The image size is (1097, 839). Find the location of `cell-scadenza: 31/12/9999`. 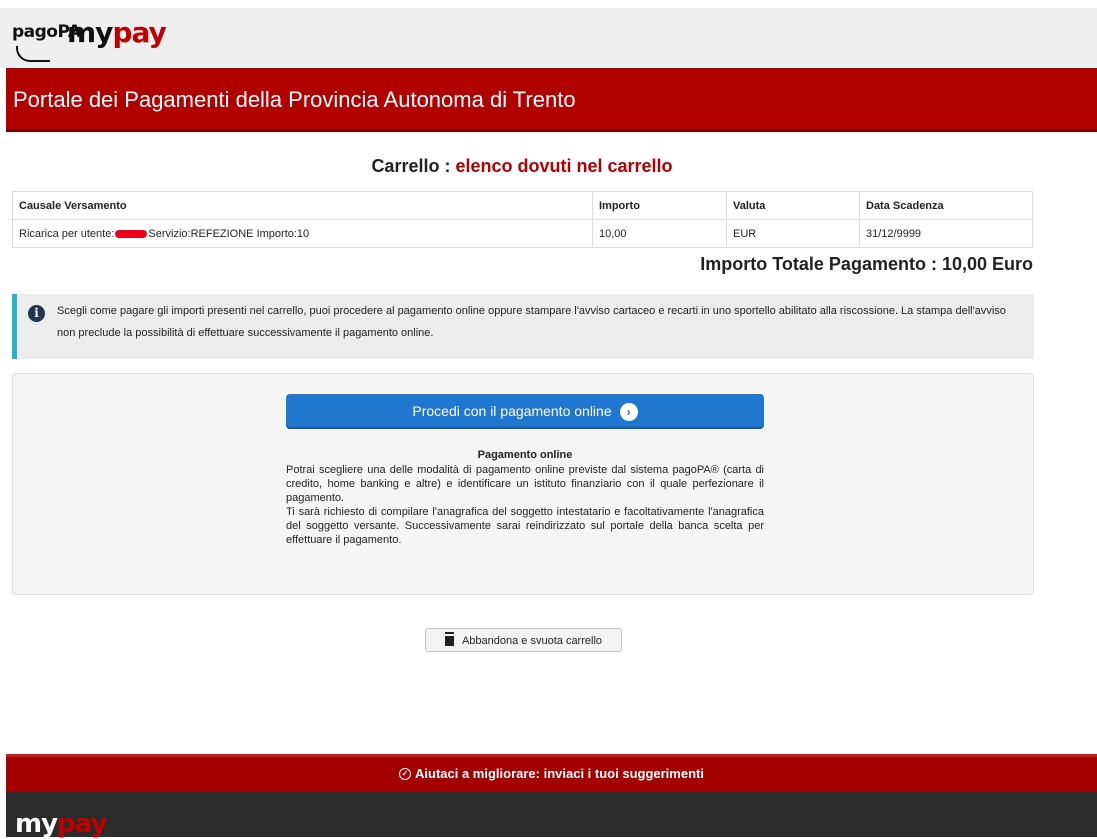

cell-scadenza: 31/12/9999 is located at coordinates (946, 233).